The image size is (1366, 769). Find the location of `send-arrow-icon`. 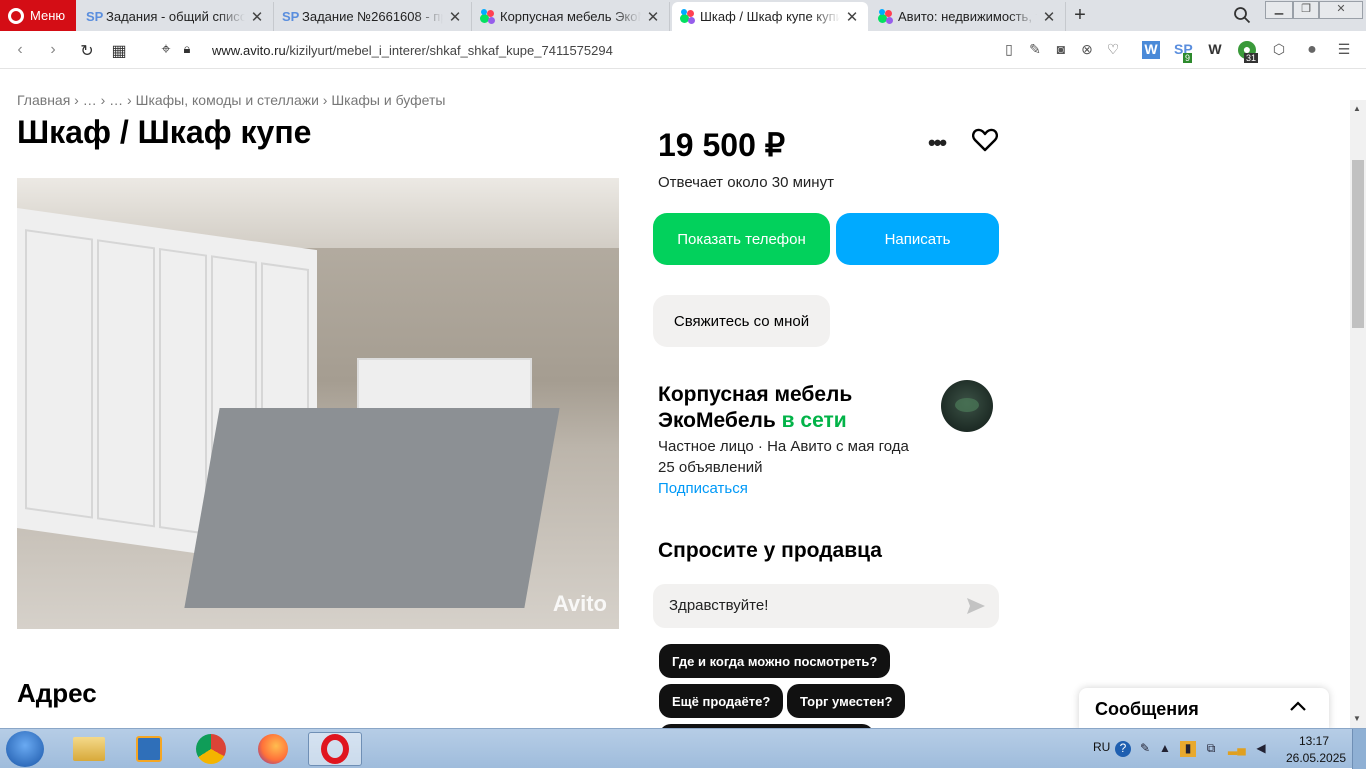

send-arrow-icon is located at coordinates (976, 606).